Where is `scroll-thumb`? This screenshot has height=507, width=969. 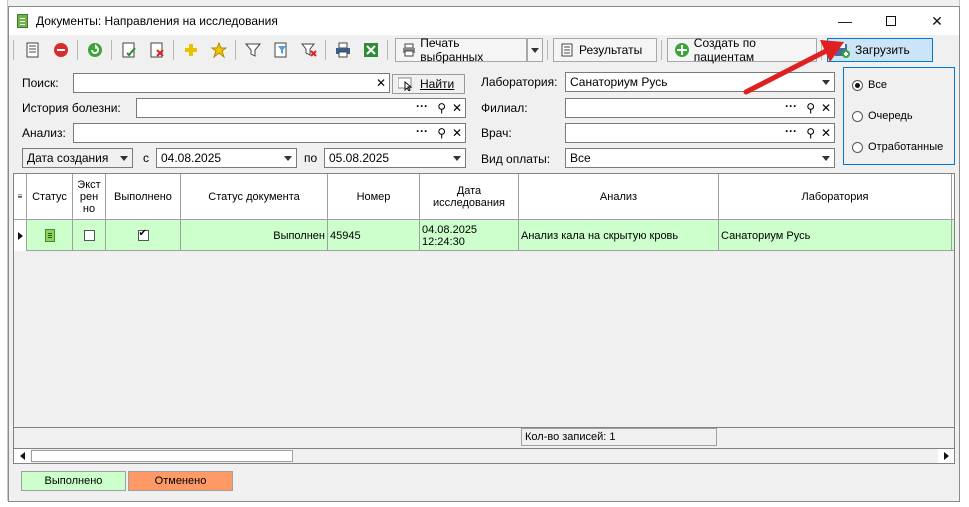
scroll-thumb is located at coordinates (162, 456).